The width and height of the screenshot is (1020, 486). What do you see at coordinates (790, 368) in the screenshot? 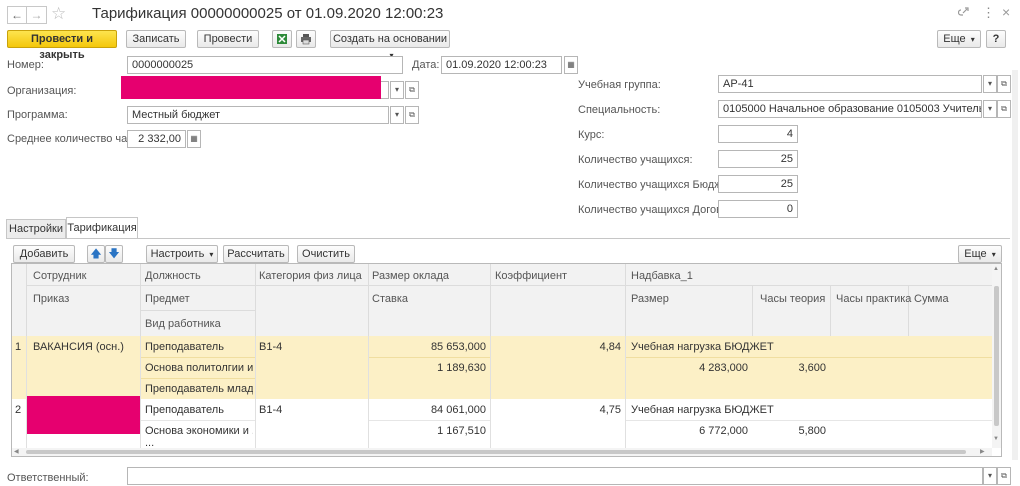
I see `cell-hours-theory: 3,600` at bounding box center [790, 368].